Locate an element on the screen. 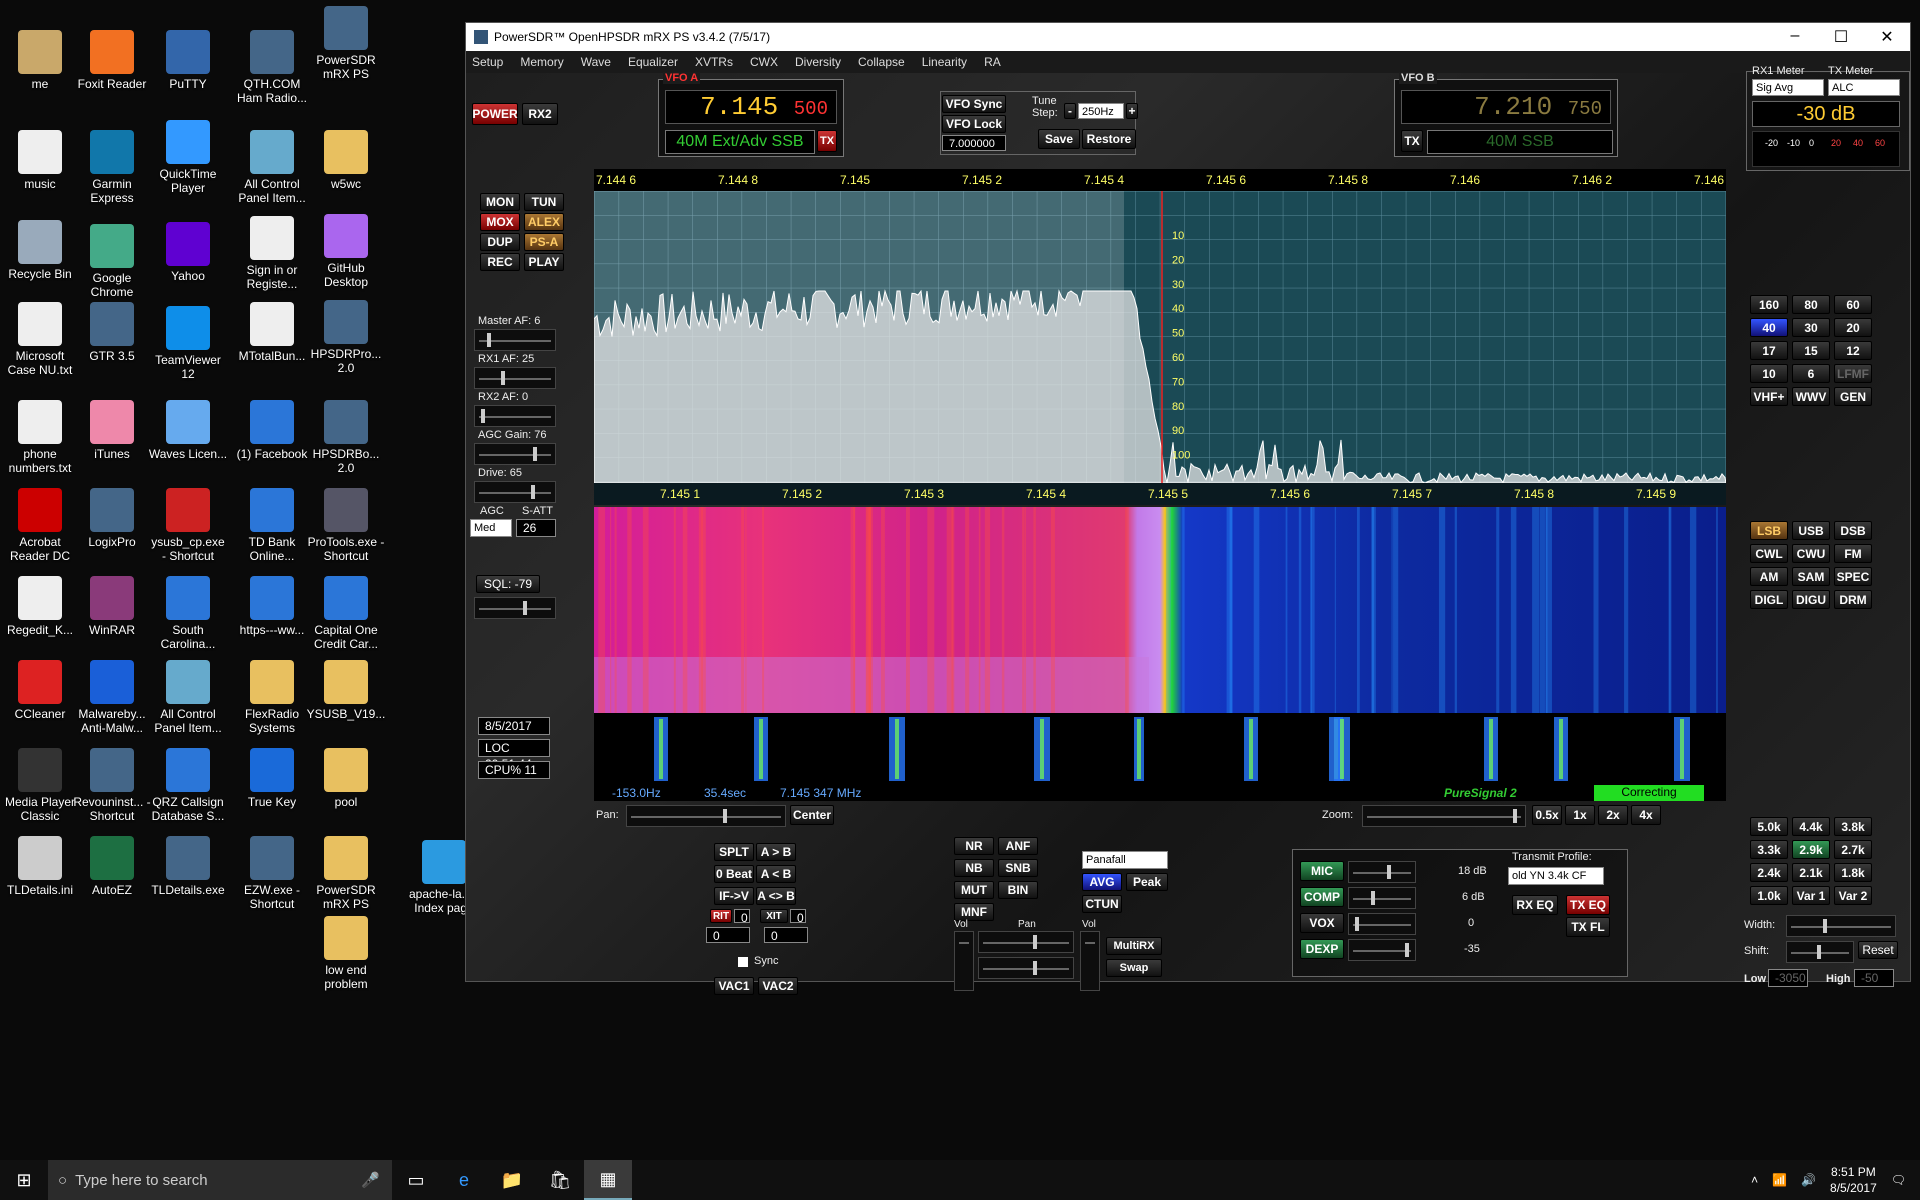  vfo-b-frequency: 7.210 750 is located at coordinates (1506, 107).